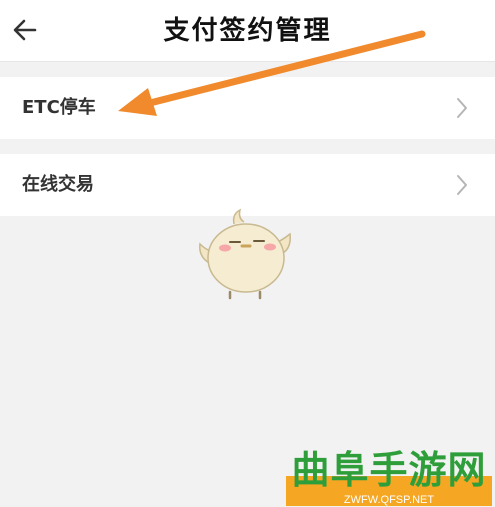  I want to click on list-item-label: 在线交易, so click(58, 184).